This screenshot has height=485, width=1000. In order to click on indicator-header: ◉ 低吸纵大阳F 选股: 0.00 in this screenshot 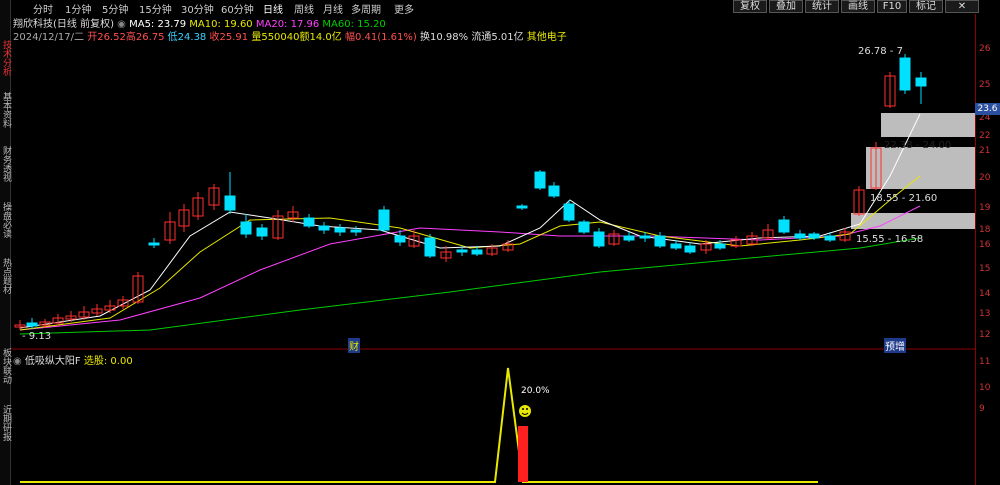, I will do `click(73, 359)`.